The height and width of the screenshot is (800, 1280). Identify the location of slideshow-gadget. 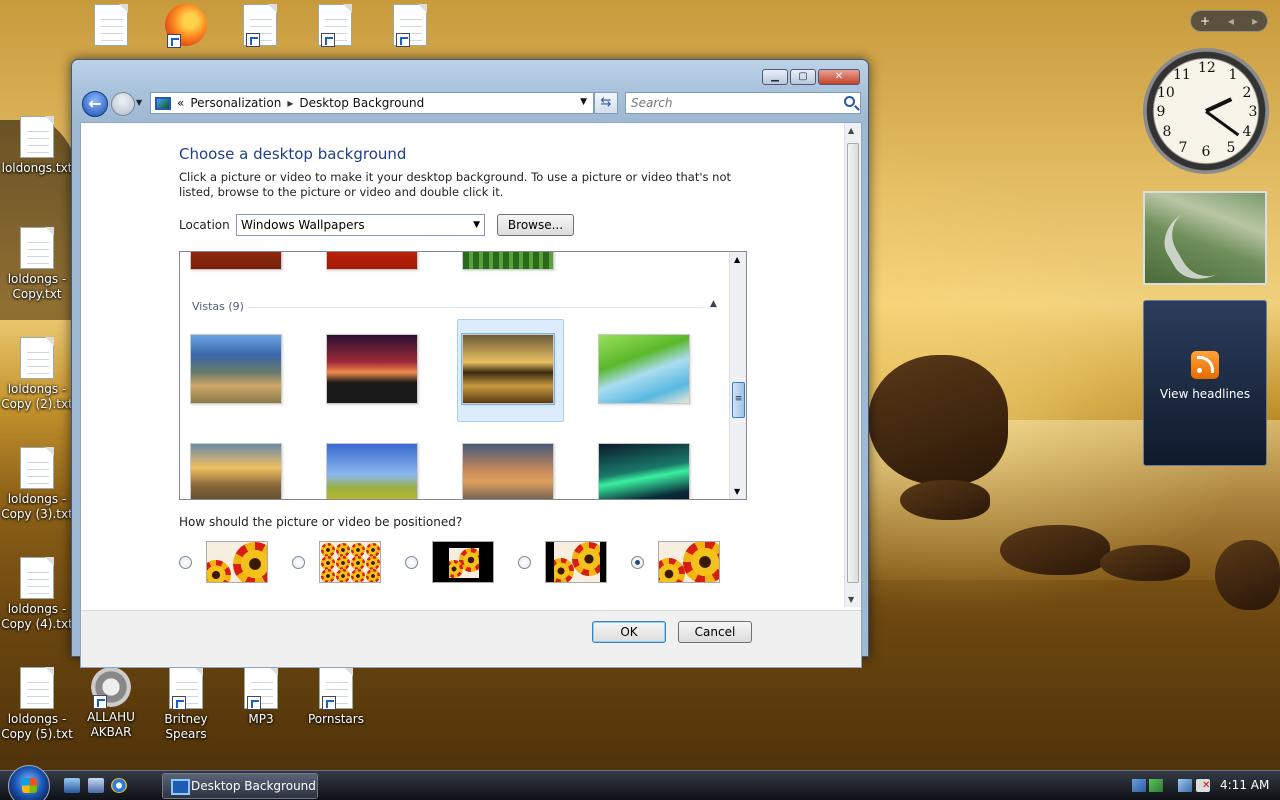
(1205, 238).